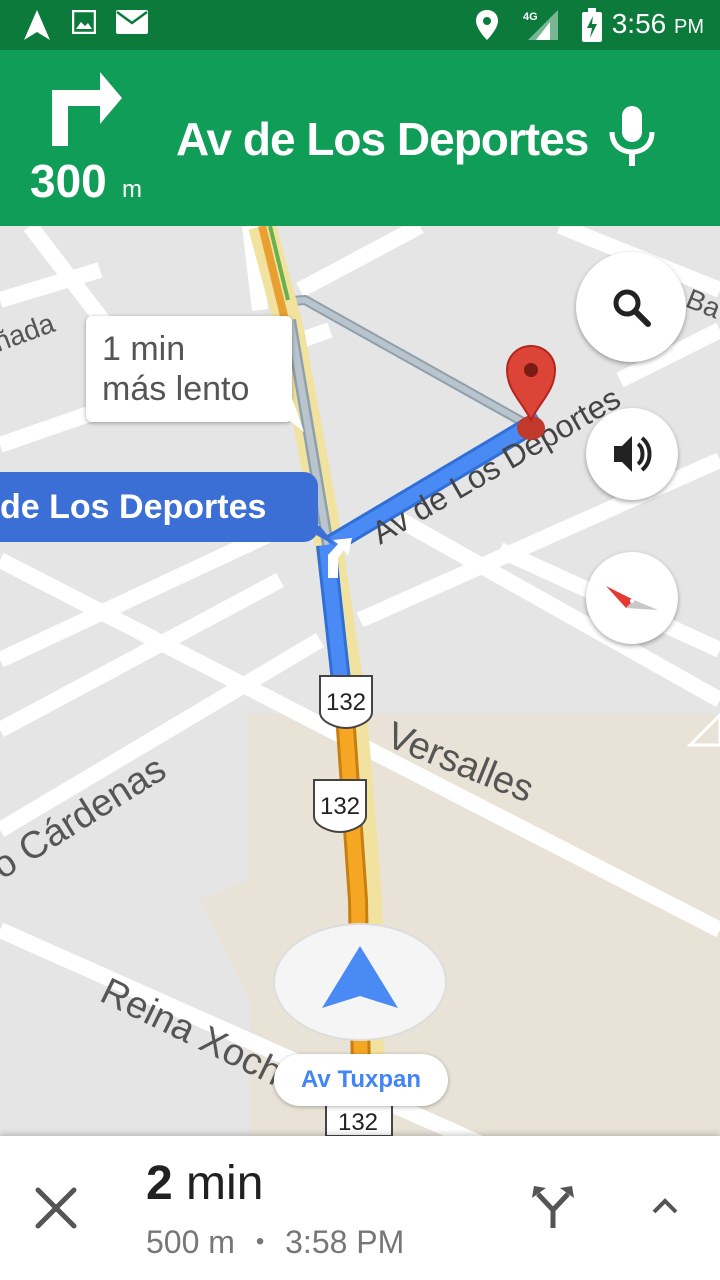 This screenshot has width=720, height=1280. I want to click on compass-button, so click(632, 598).